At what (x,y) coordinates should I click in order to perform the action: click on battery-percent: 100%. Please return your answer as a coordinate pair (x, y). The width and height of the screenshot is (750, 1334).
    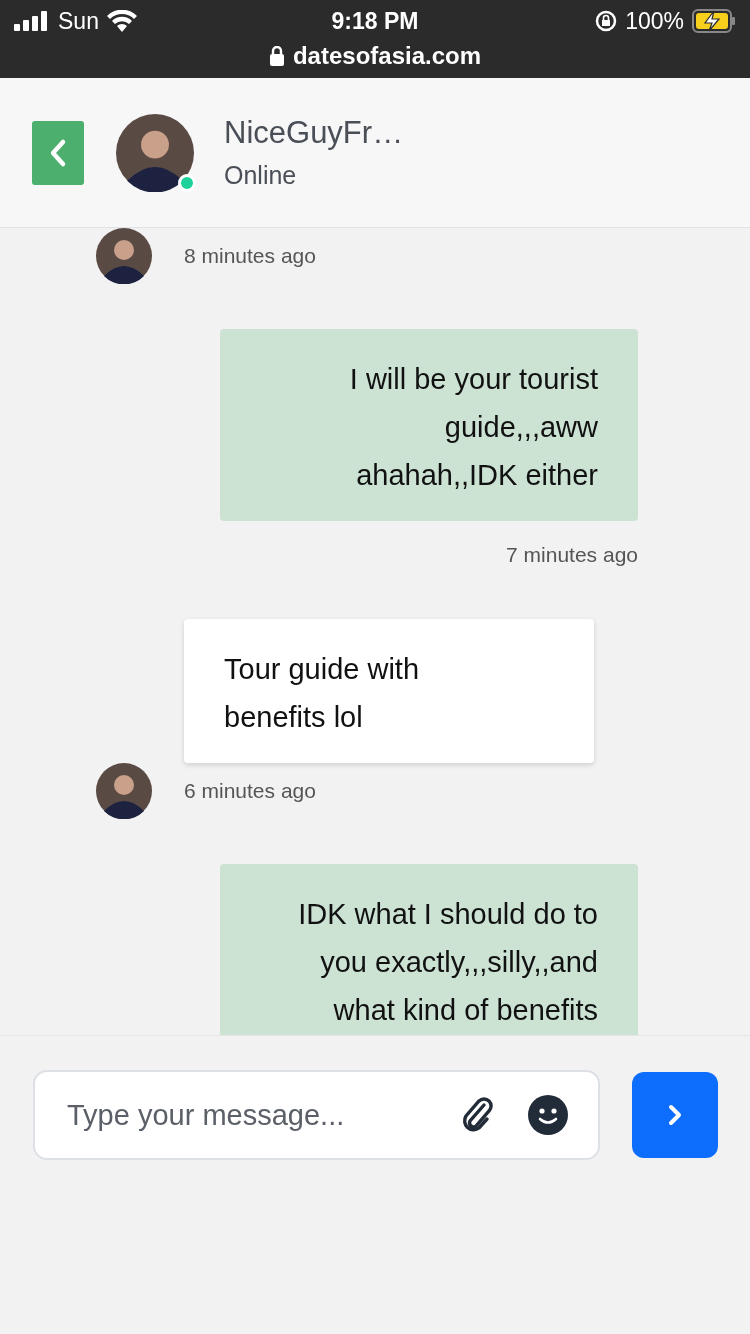
    Looking at the image, I should click on (654, 21).